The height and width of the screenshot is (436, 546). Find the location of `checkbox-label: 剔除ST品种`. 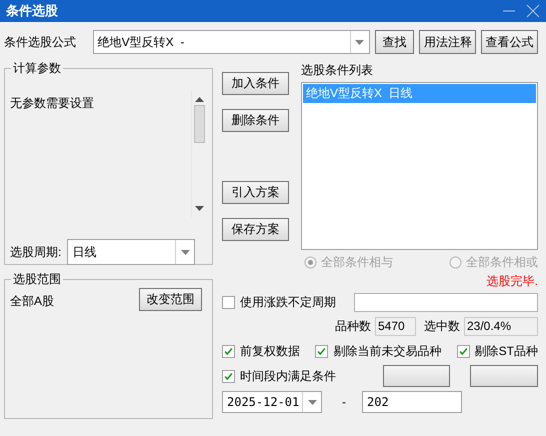

checkbox-label: 剔除ST品种 is located at coordinates (506, 351).